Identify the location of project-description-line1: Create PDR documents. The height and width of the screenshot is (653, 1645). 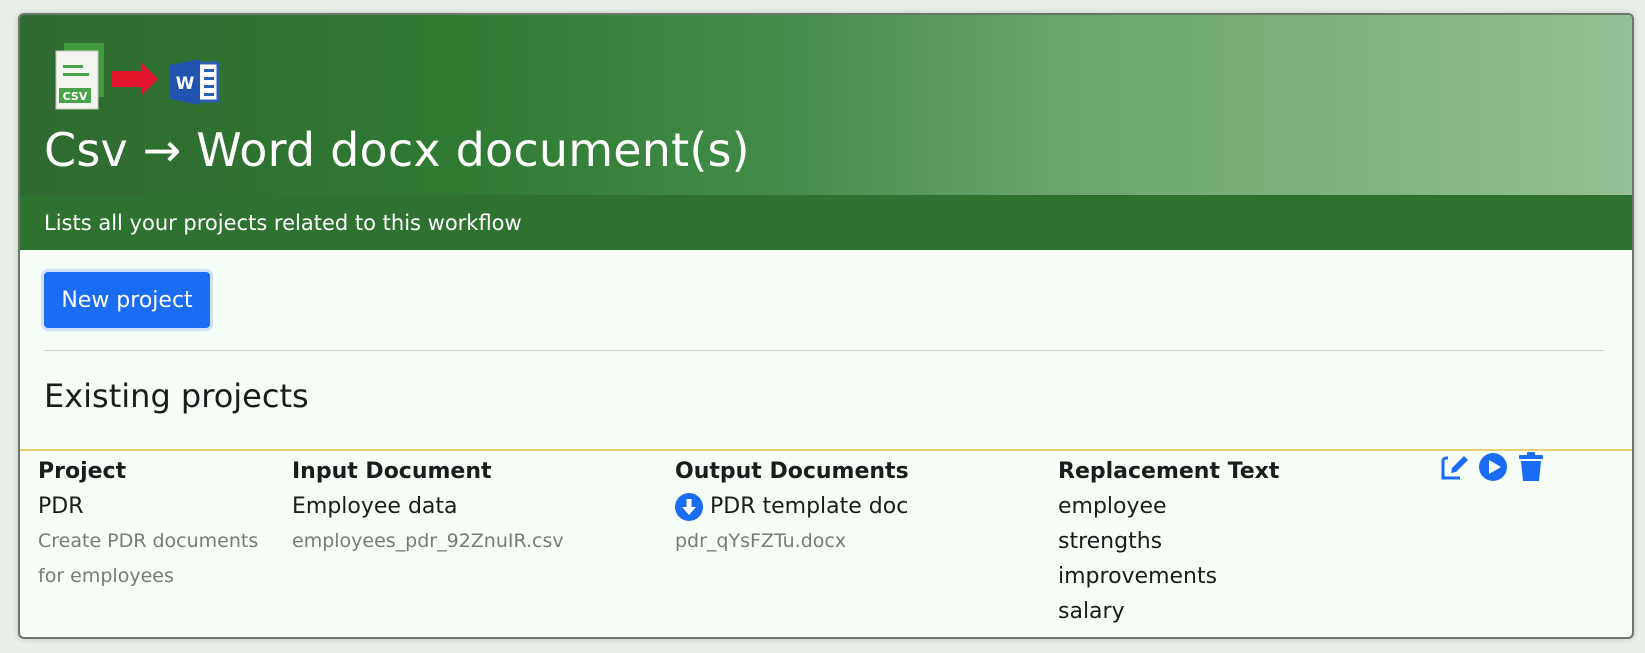
(148, 541).